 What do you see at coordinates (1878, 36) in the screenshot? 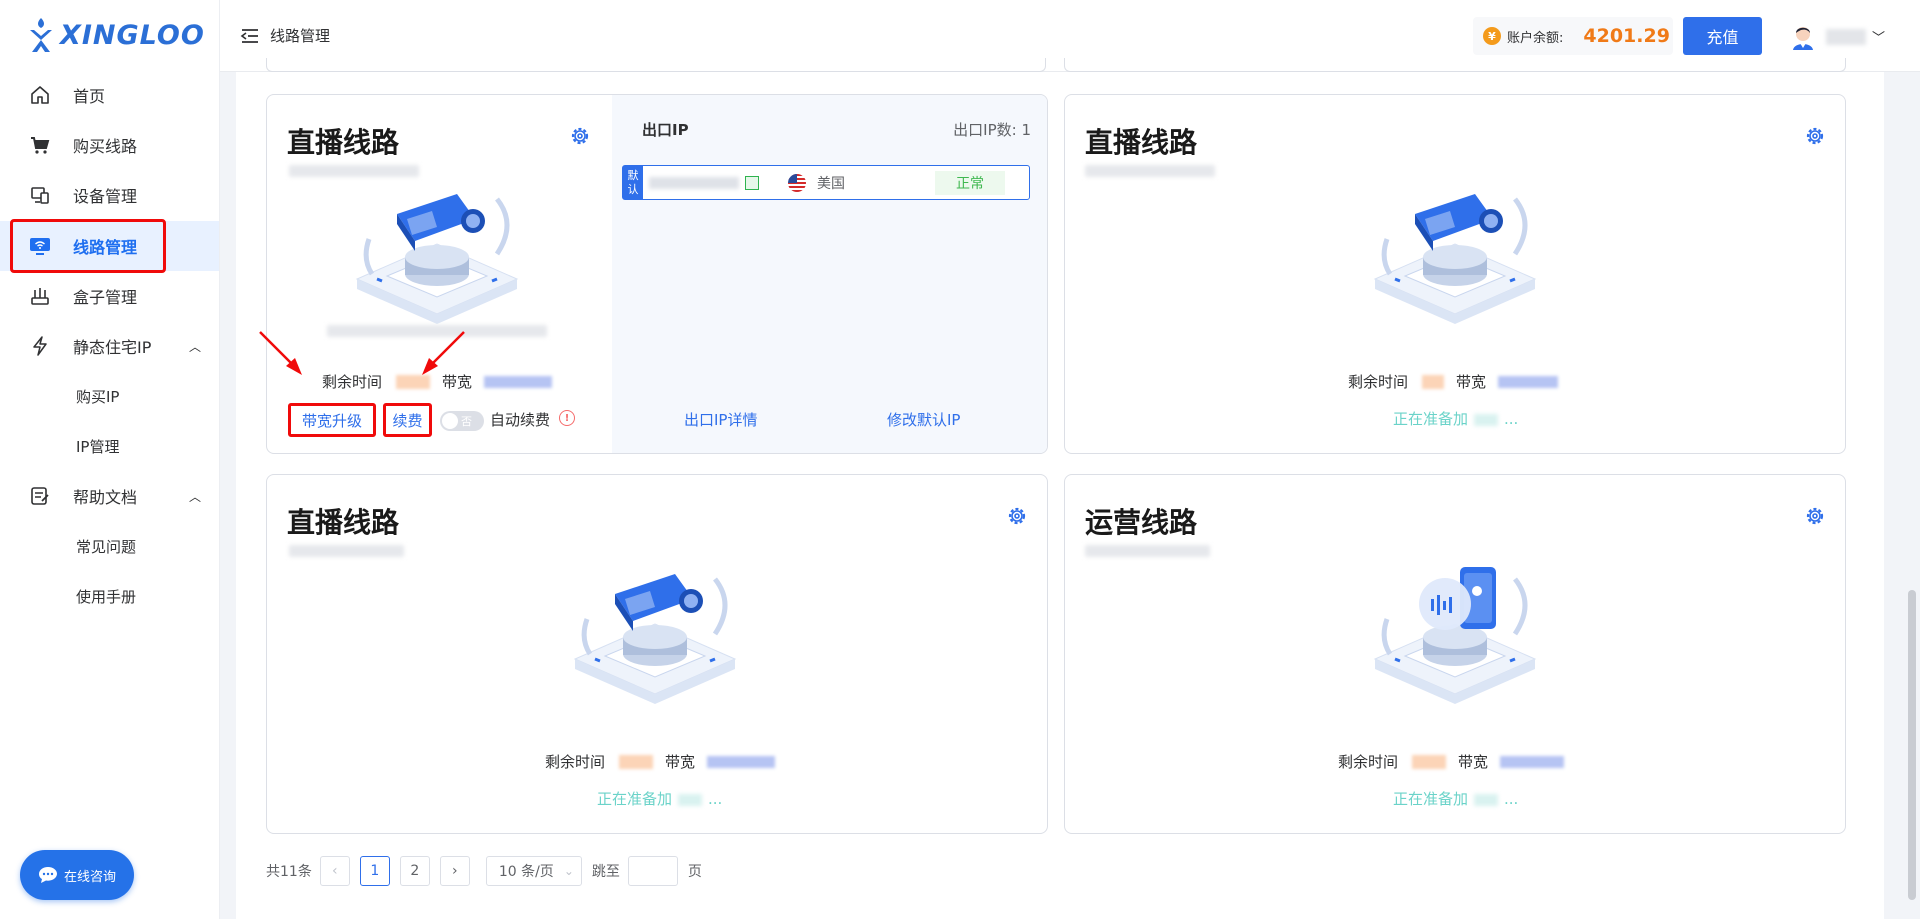
I see `chevron-down-icon: ﹀` at bounding box center [1878, 36].